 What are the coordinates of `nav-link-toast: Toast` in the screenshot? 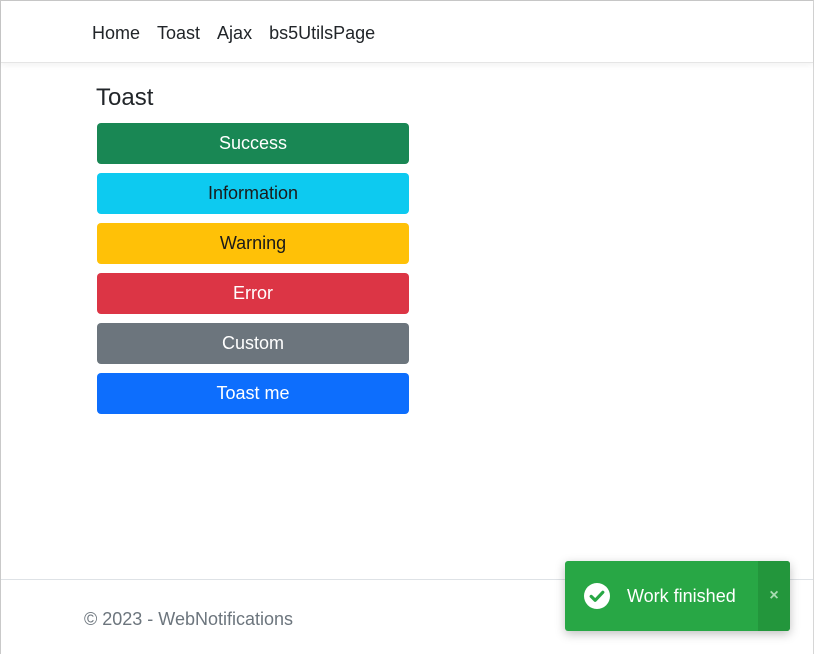 It's located at (178, 33).